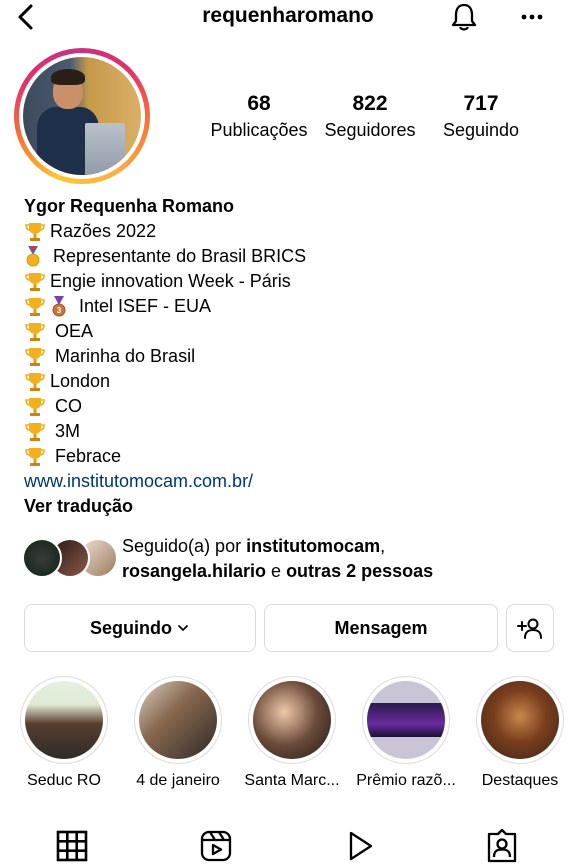 Image resolution: width=576 pixels, height=868 pixels. Describe the element at coordinates (520, 780) in the screenshot. I see `highlight-label: Destaques` at that location.